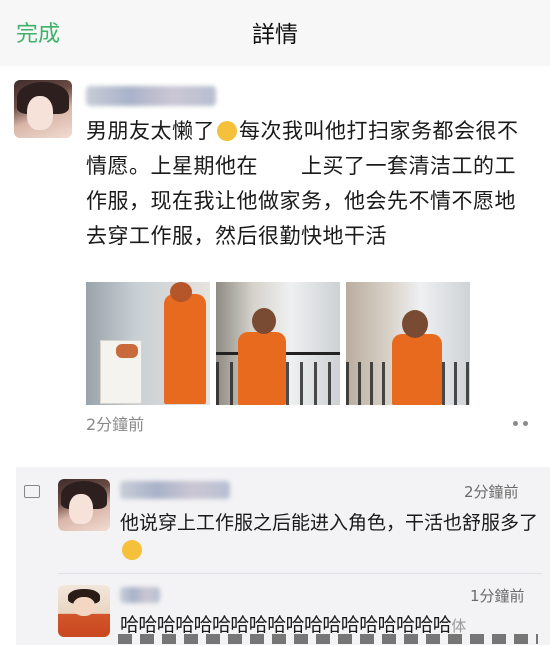  What do you see at coordinates (140, 595) in the screenshot?
I see `commenter-name-2-blurred` at bounding box center [140, 595].